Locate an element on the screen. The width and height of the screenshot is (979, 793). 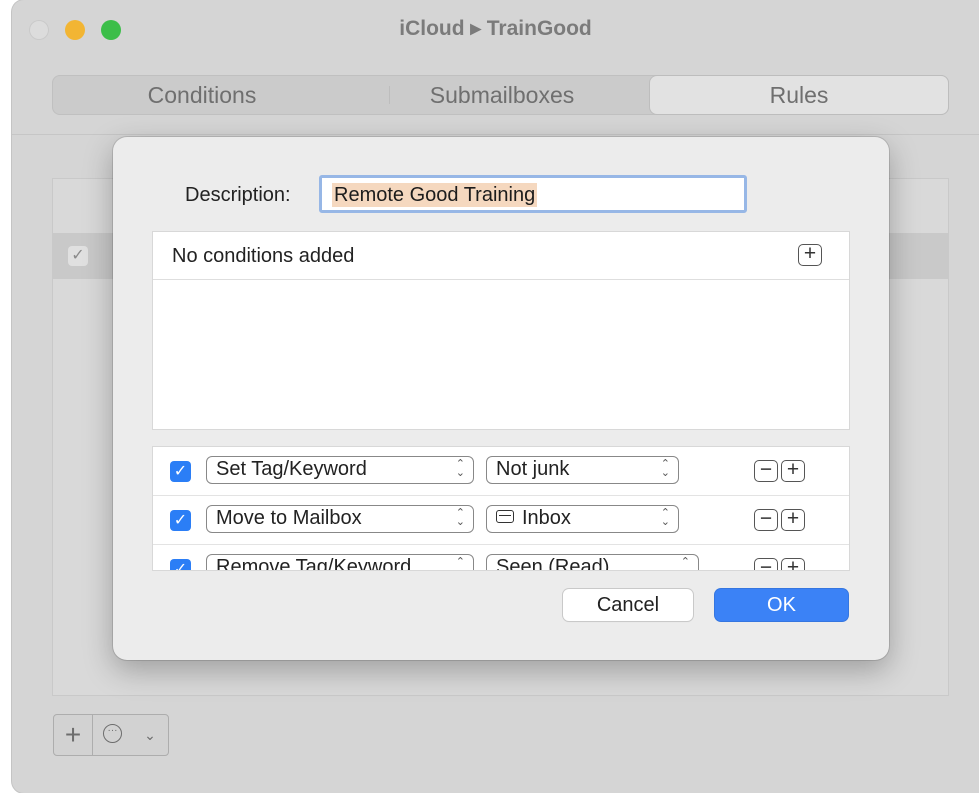
action-type-popup: Remove Tag/Keyword ⌃⌄ is located at coordinates (340, 562).